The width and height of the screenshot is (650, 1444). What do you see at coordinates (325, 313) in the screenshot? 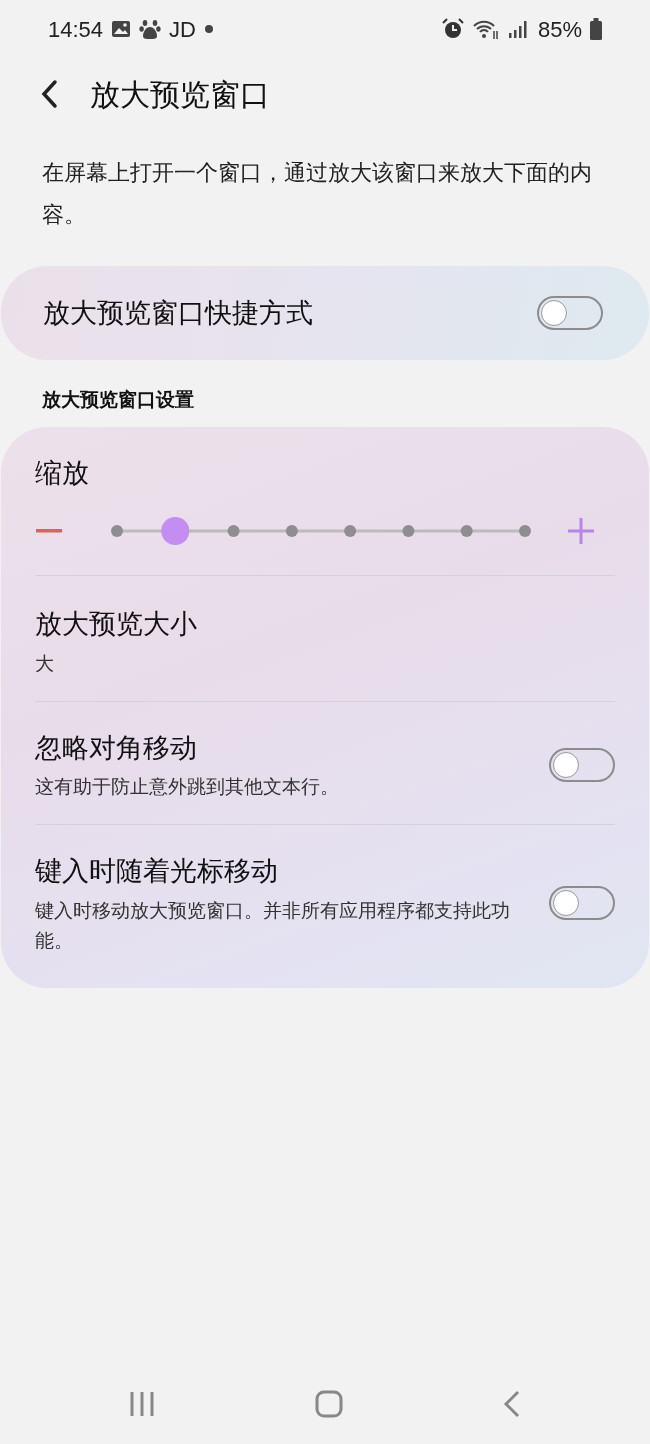
I see `shortcut-card: 放大预览窗口快捷方式` at bounding box center [325, 313].